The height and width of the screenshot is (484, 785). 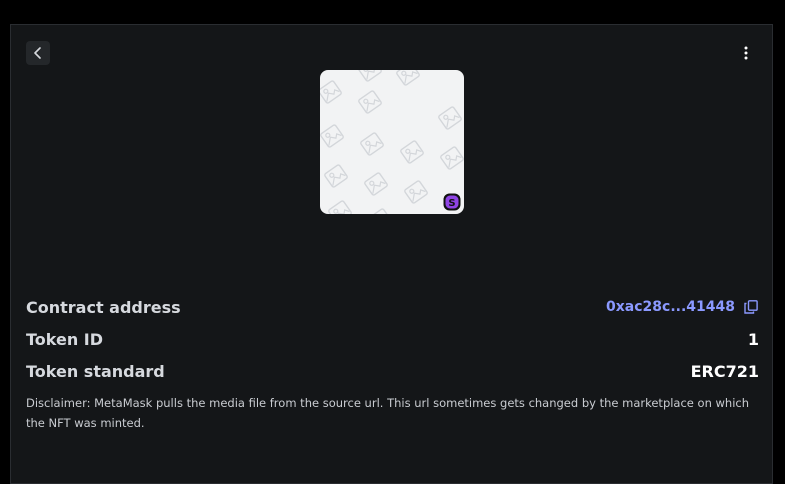 What do you see at coordinates (392, 371) in the screenshot?
I see `token-standard-row: Token standard ERC721` at bounding box center [392, 371].